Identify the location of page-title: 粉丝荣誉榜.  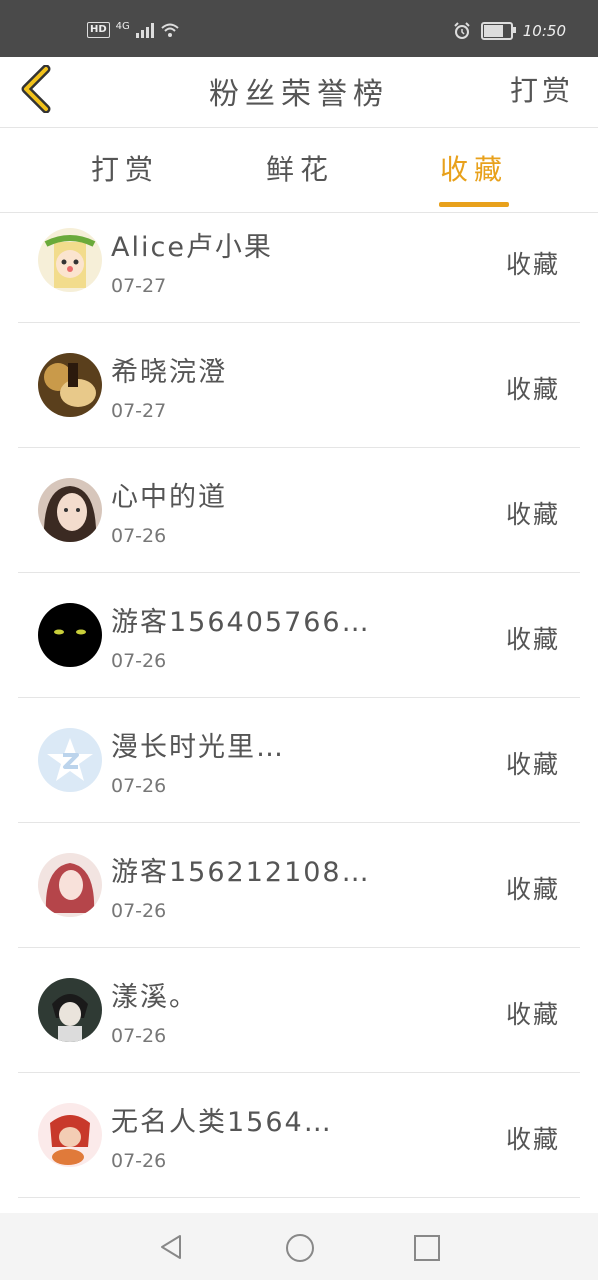
(299, 94).